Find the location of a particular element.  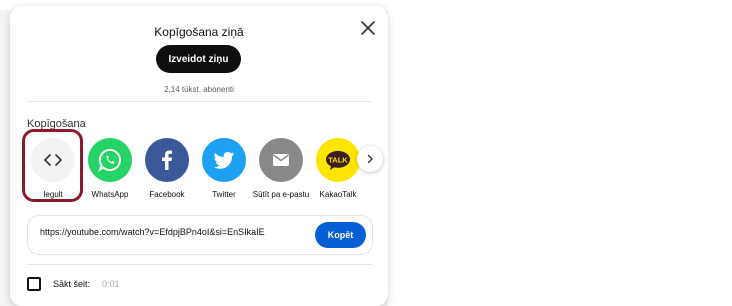

share-url-input is located at coordinates (170, 232).